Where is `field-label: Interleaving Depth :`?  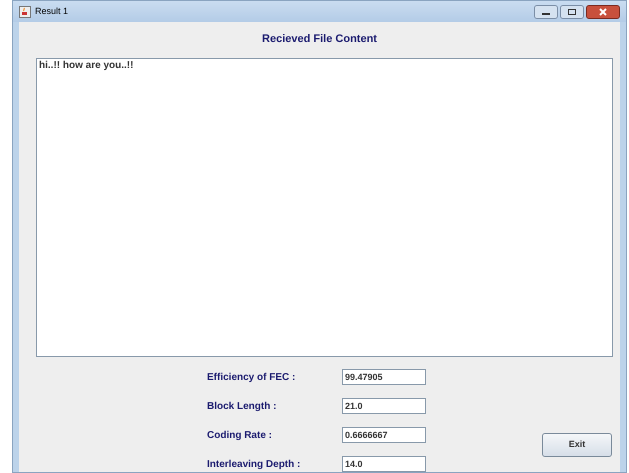 field-label: Interleaving Depth : is located at coordinates (254, 465).